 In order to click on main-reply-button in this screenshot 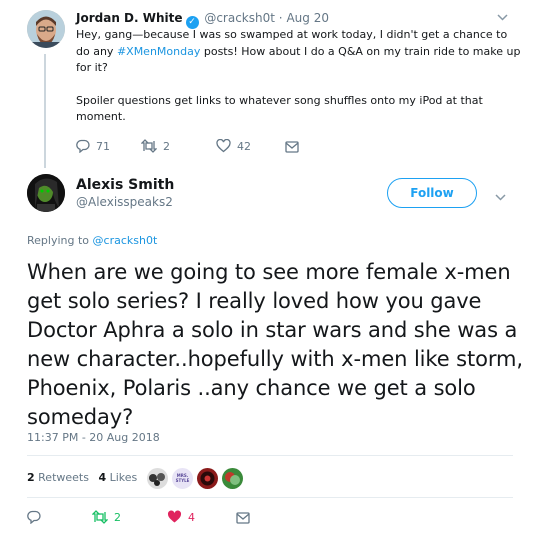, I will do `click(37, 518)`.